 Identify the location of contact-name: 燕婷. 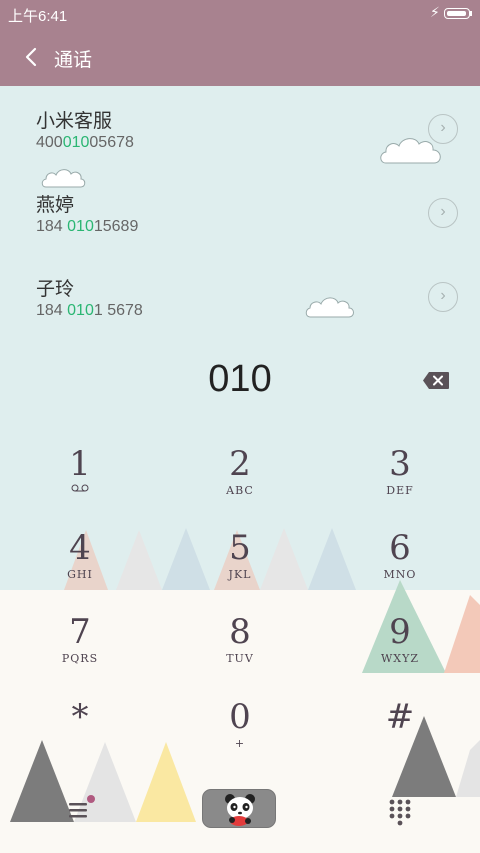
(55, 205).